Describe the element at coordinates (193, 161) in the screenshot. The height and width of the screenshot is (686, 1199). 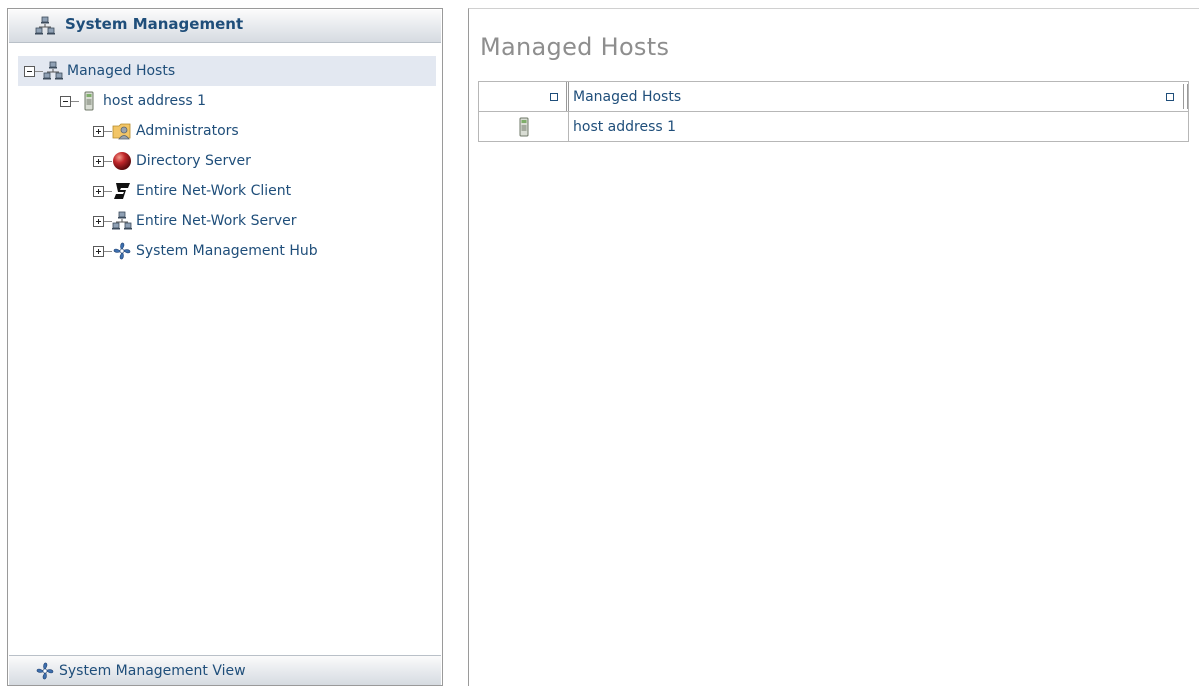
I see `tree-item-label: Directory Server` at that location.